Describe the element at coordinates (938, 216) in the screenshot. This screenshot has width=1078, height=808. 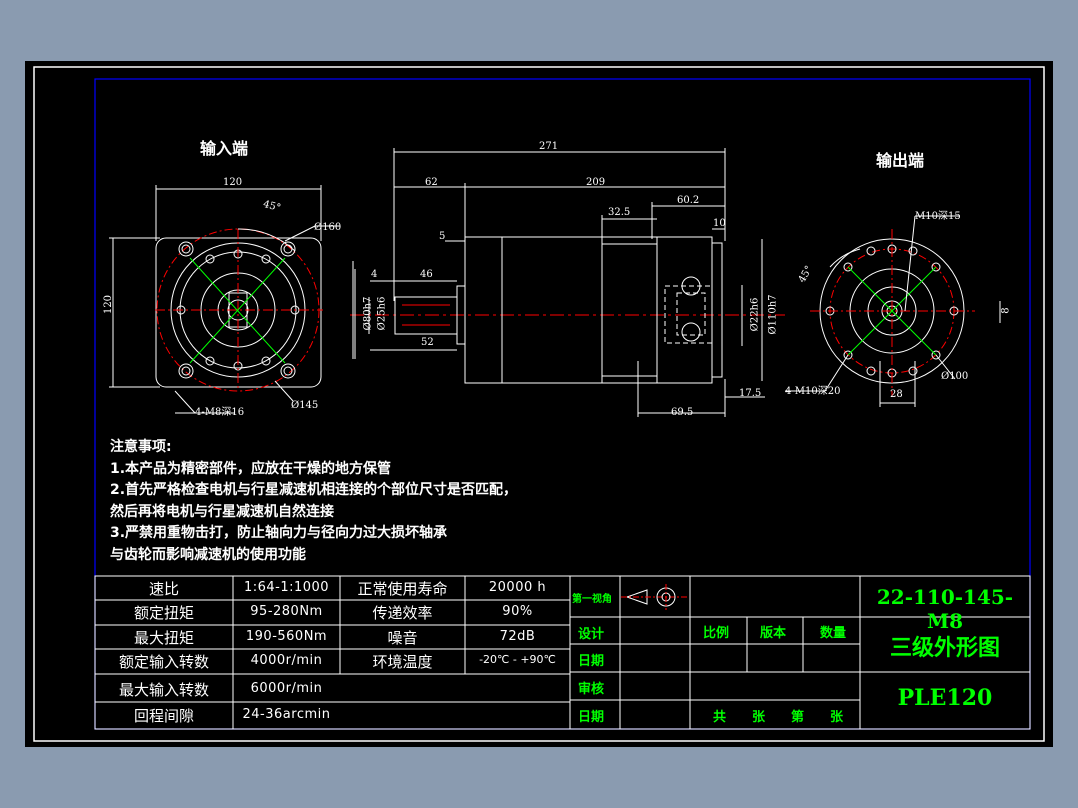
I see `dim-output-holes-top: M10深15` at that location.